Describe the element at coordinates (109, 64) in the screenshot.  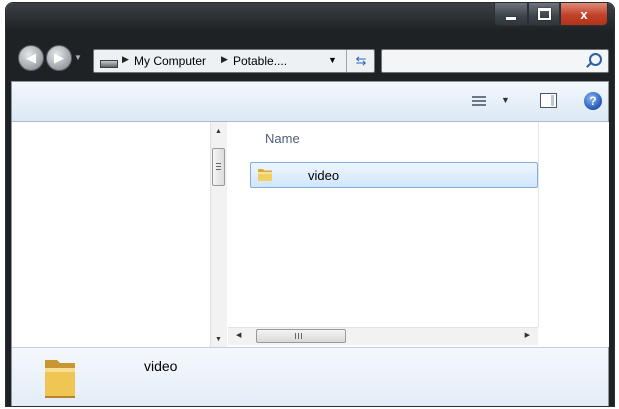
I see `drive-icon` at that location.